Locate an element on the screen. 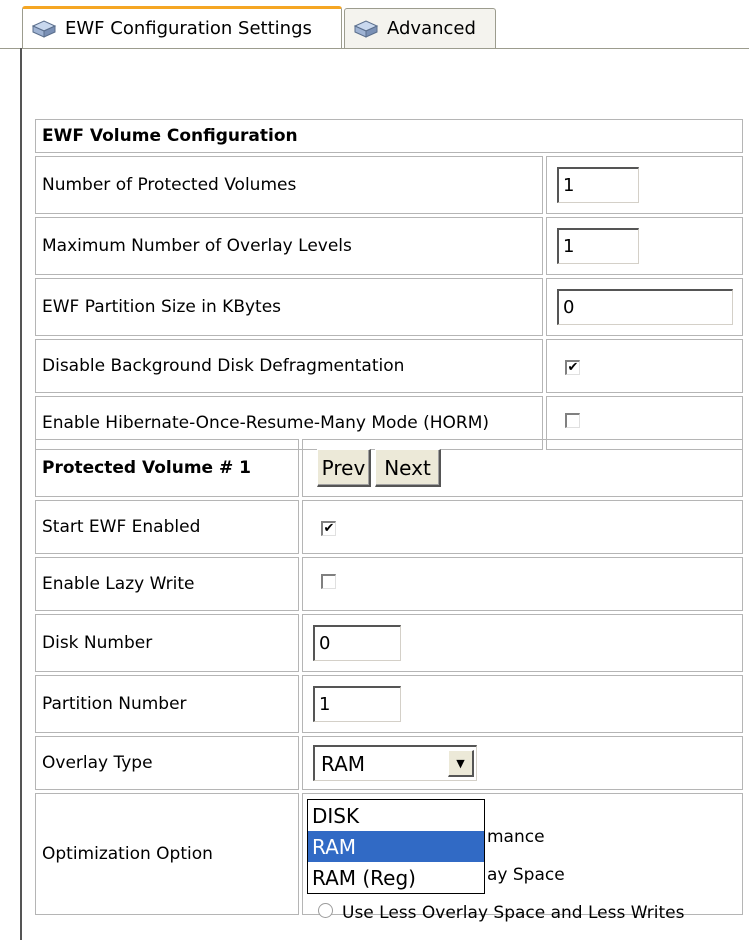  row-label: Partition Number is located at coordinates (167, 704).